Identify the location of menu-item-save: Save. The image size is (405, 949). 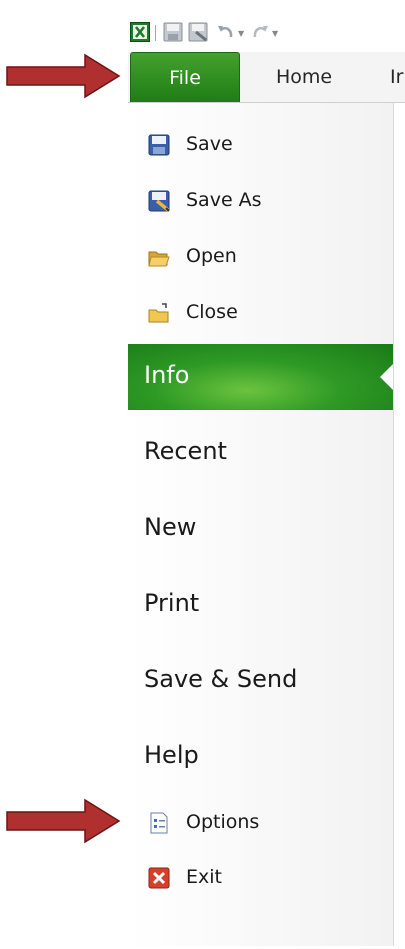
(260, 145).